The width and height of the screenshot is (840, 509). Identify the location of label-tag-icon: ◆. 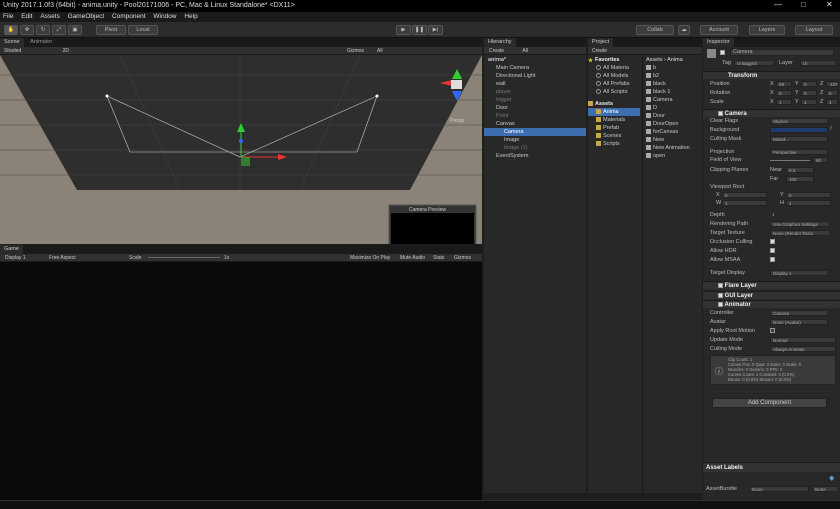
(831, 478).